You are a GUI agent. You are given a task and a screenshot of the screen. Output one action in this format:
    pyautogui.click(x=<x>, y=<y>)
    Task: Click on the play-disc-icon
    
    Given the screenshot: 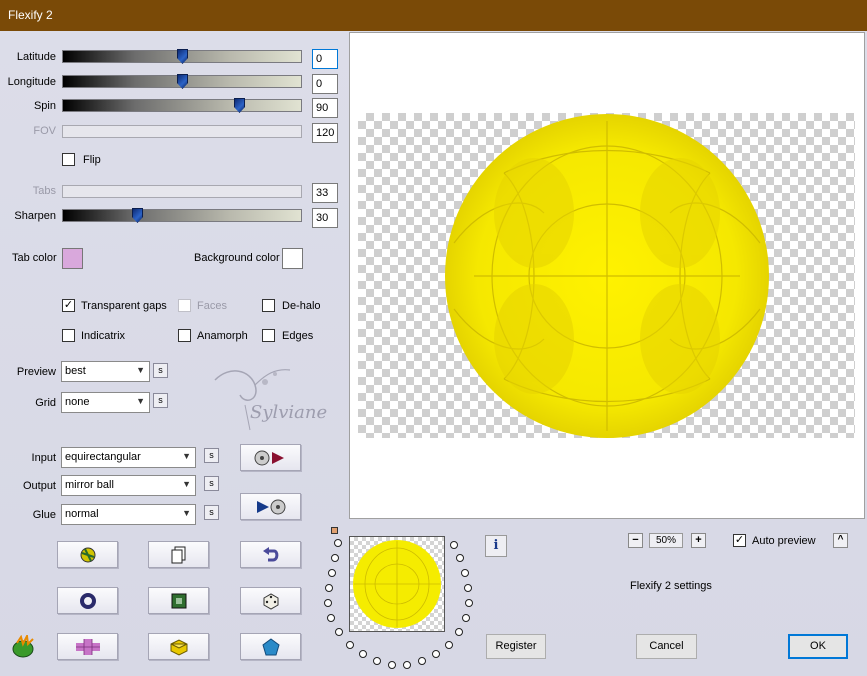 What is the action you would take?
    pyautogui.click(x=270, y=506)
    